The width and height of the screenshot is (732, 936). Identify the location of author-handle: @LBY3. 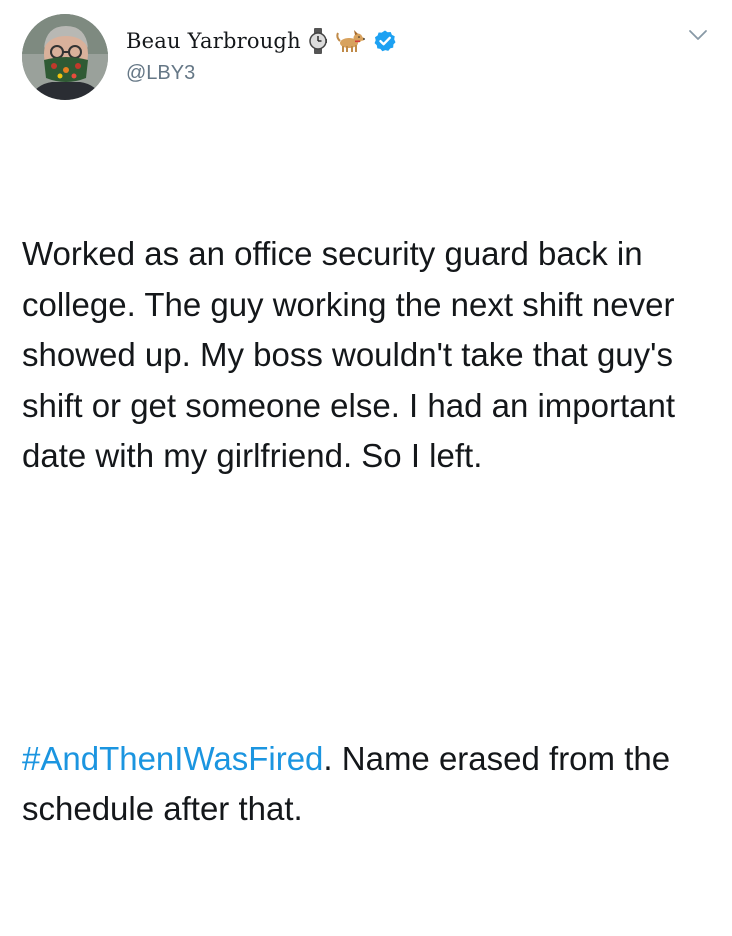
(160, 73).